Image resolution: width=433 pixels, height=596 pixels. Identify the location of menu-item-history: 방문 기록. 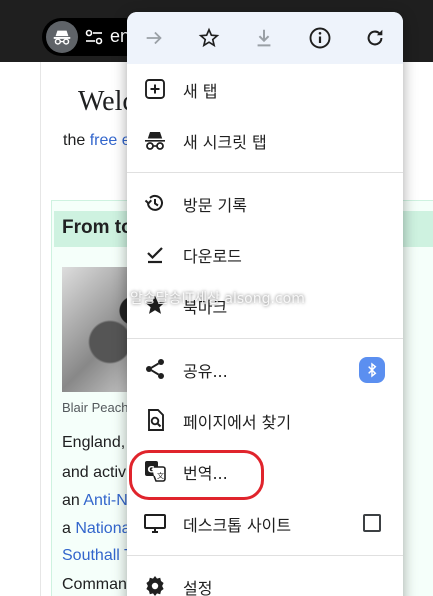
(265, 203).